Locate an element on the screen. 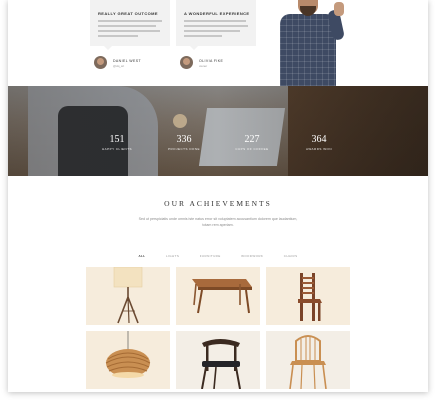 The image size is (446, 407). author-role: @dq_wt is located at coordinates (119, 66).